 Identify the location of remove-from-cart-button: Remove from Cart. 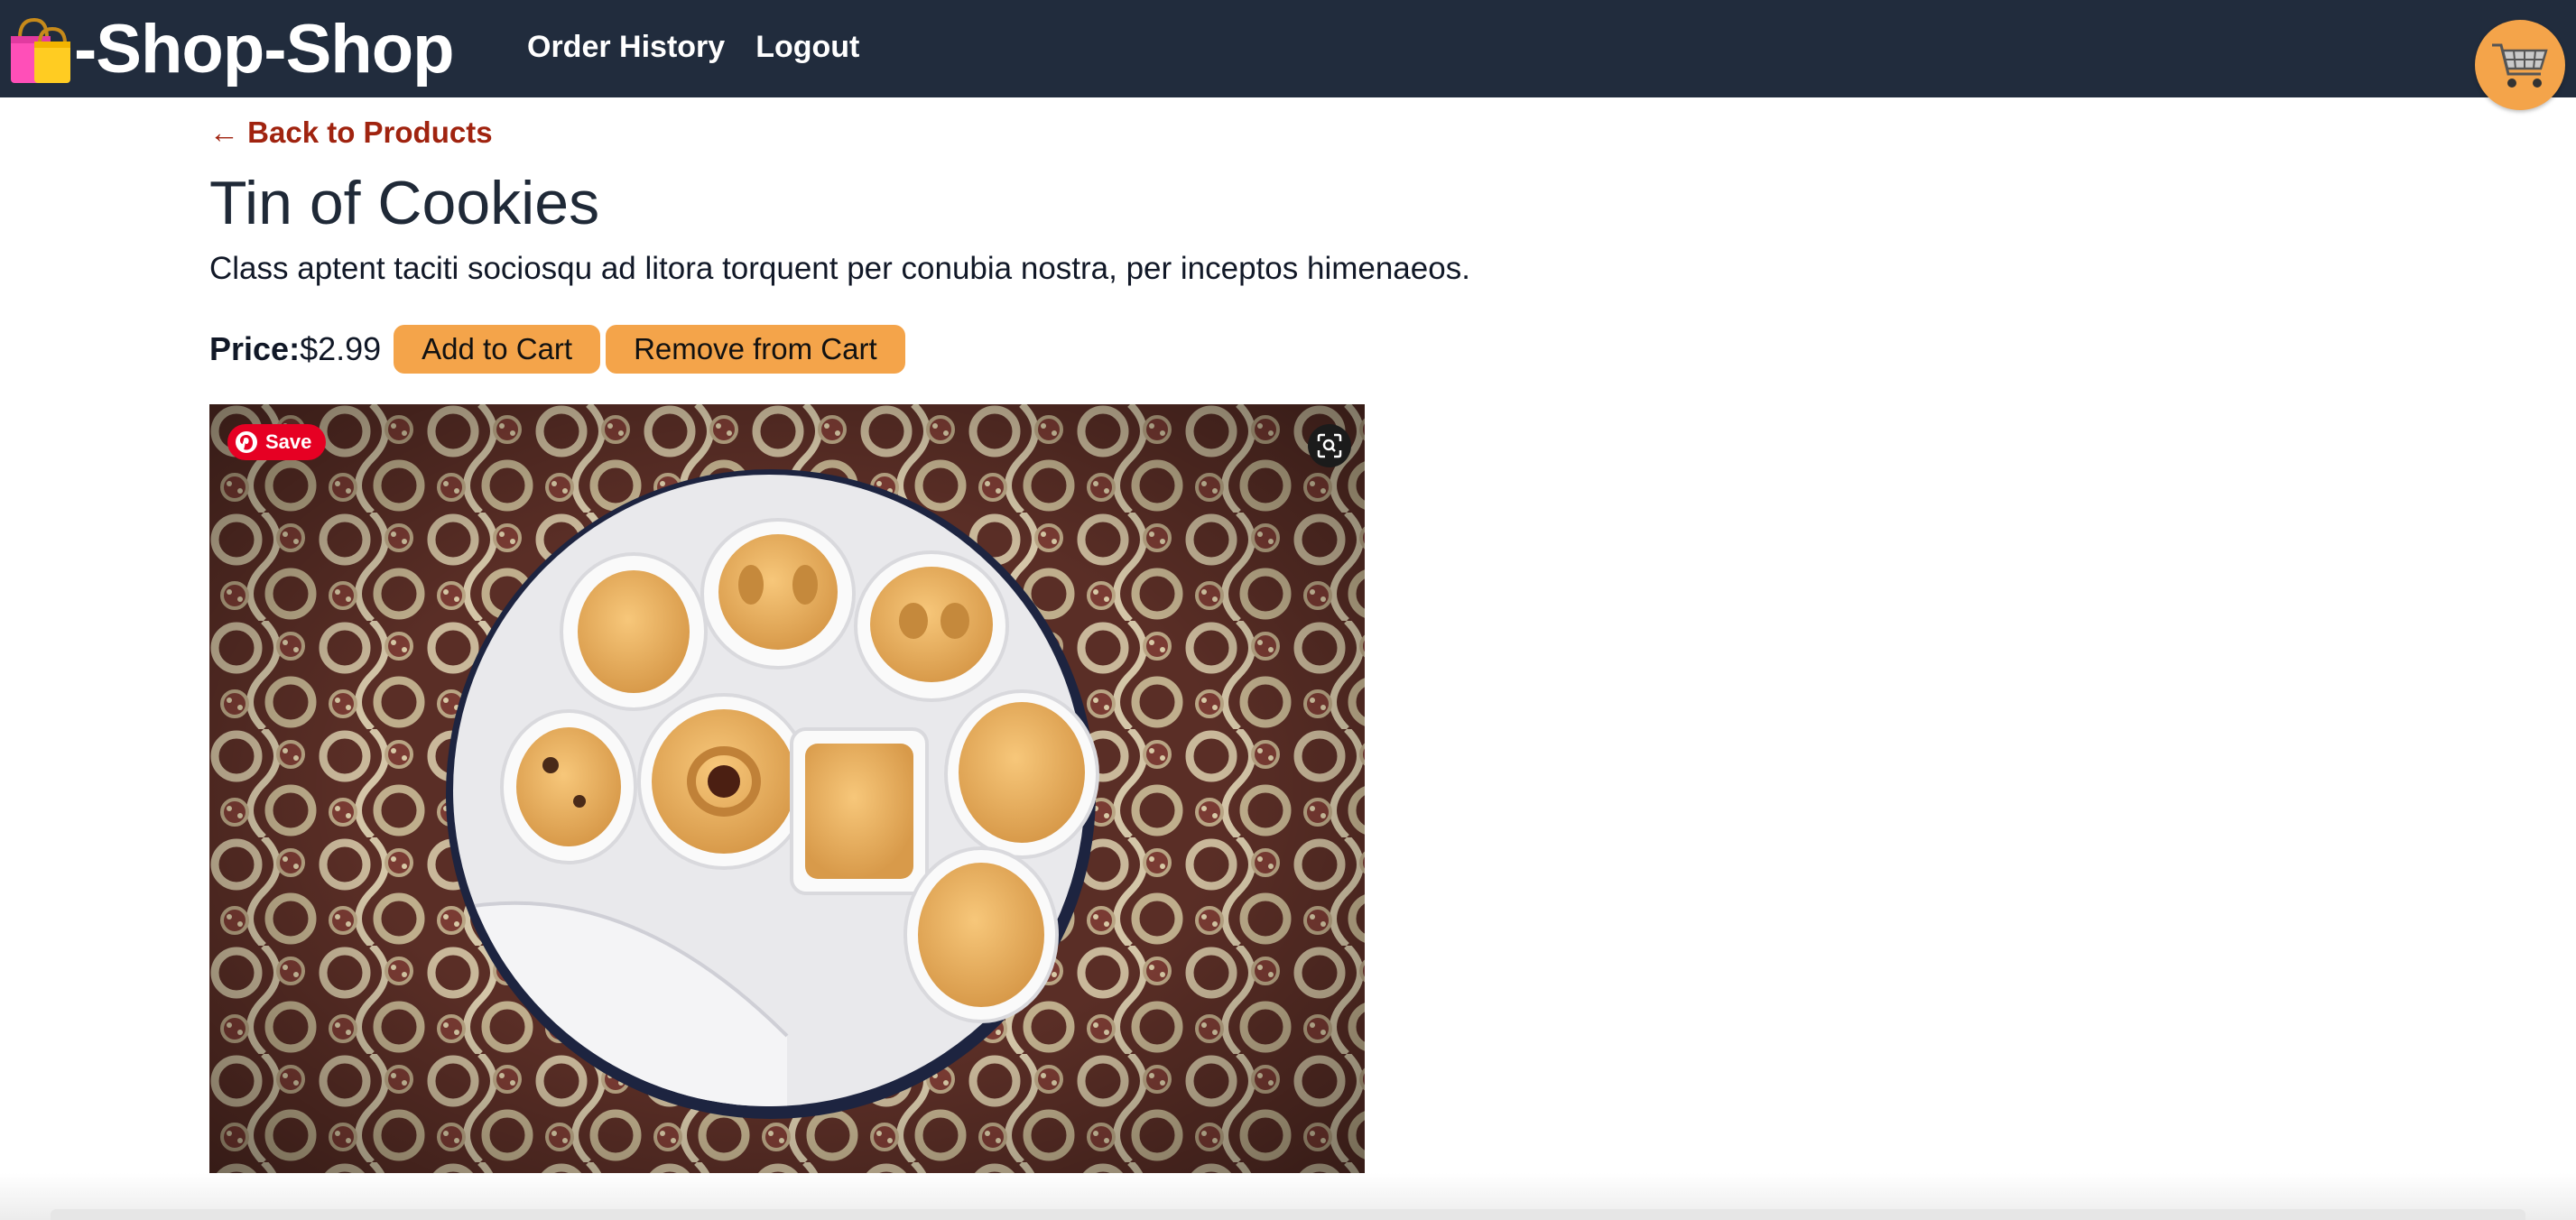
(755, 349).